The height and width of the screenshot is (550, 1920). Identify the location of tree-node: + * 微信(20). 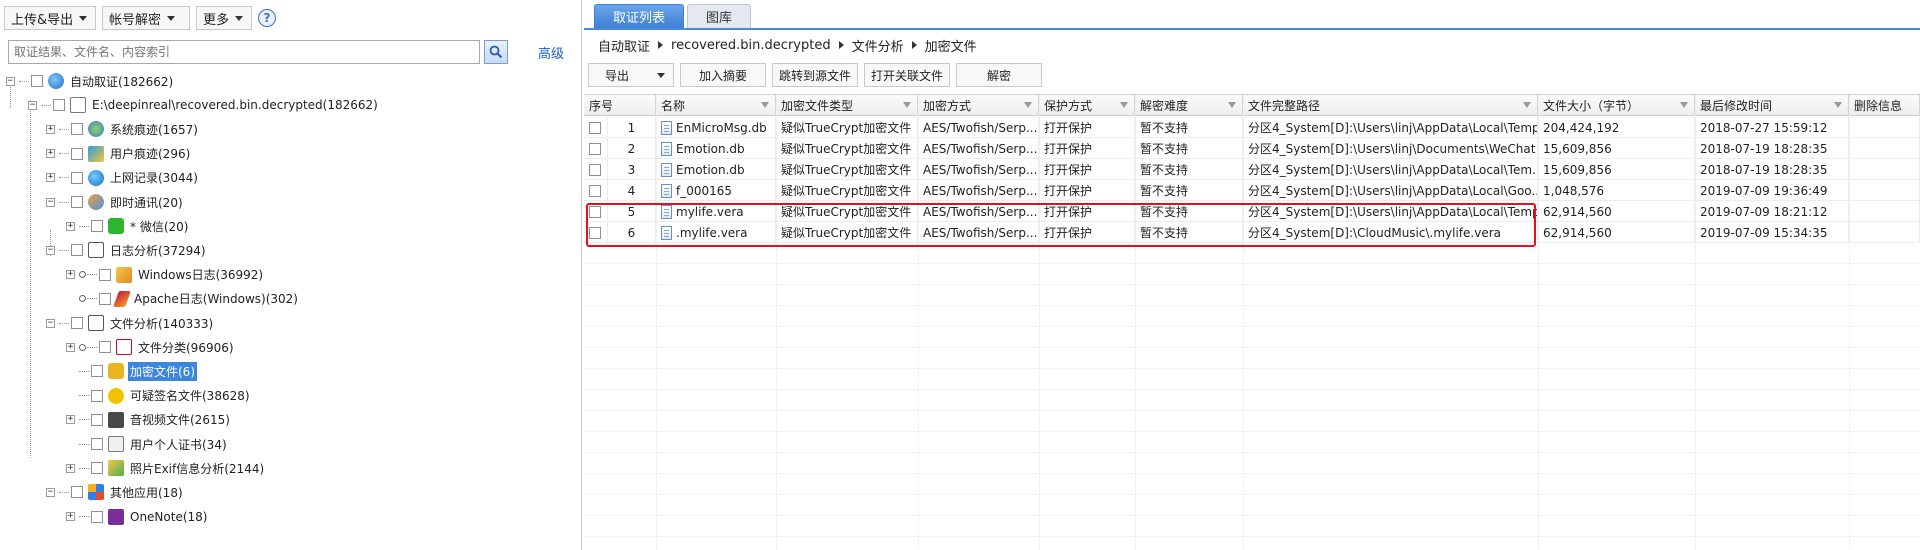
(128, 226).